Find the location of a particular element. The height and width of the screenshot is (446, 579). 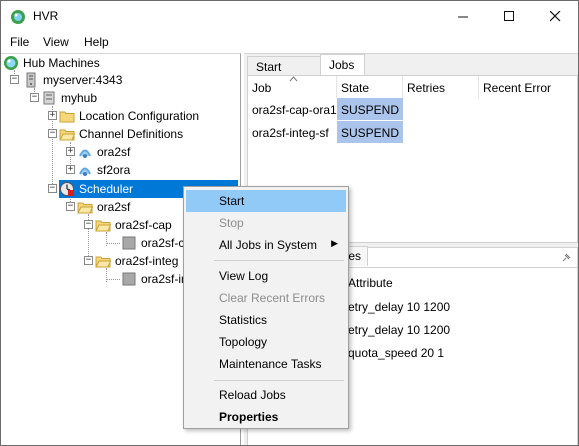

menu-help: Help is located at coordinates (96, 42).